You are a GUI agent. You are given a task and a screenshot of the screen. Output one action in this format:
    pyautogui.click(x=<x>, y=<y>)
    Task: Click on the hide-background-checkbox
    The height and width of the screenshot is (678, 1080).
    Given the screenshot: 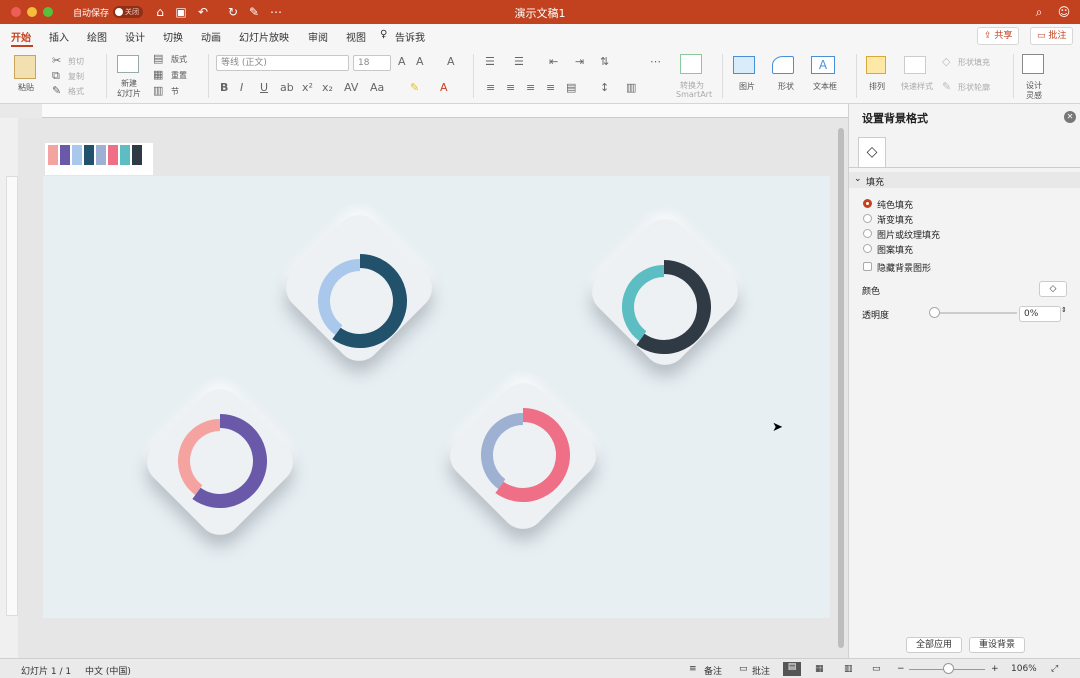 What is the action you would take?
    pyautogui.click(x=867, y=266)
    